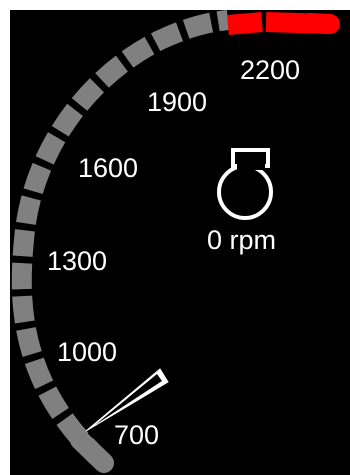  I want to click on tick-label-1000: 1000, so click(87, 352).